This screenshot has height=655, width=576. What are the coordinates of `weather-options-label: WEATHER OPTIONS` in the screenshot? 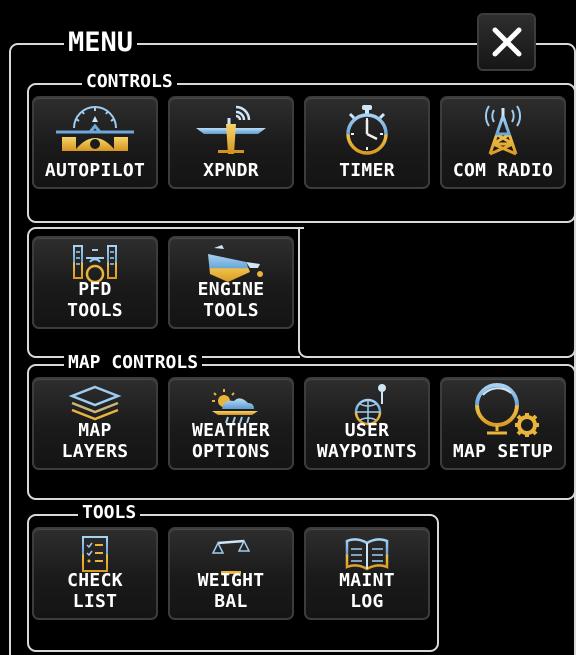 It's located at (231, 441).